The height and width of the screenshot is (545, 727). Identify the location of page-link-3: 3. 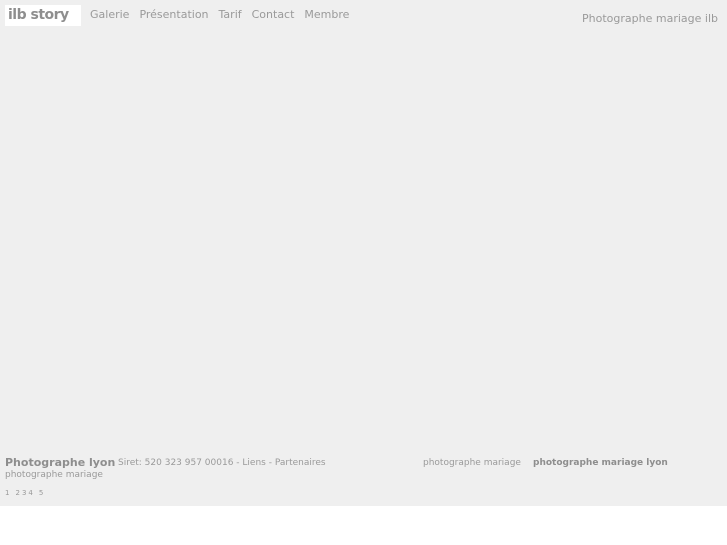
(24, 493).